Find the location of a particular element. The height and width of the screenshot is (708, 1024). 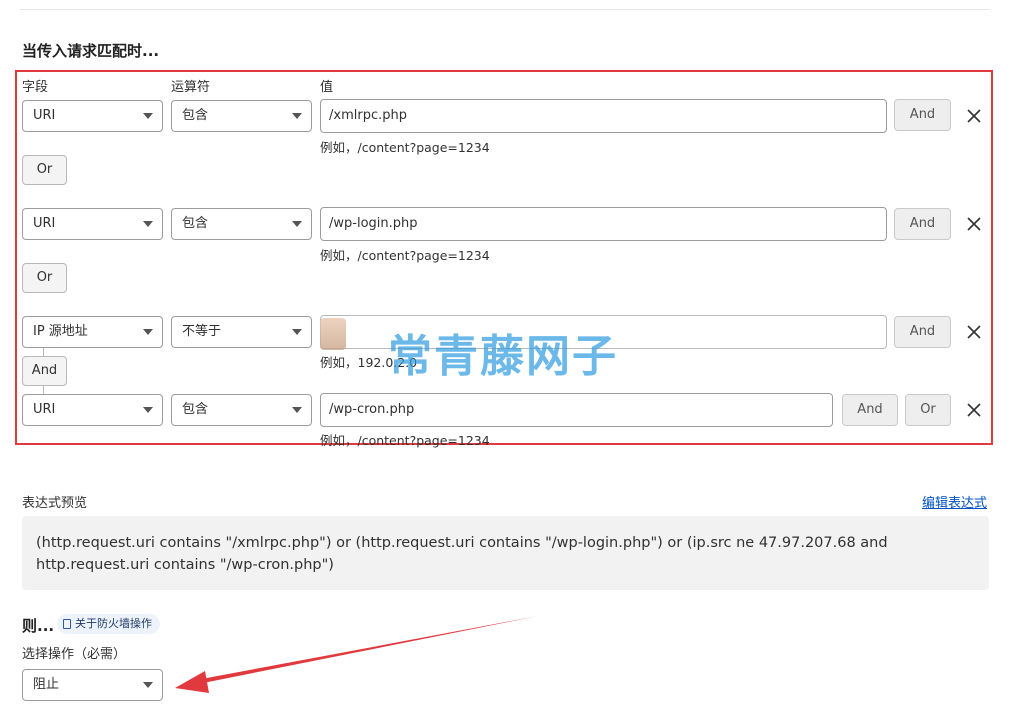

arrow-shaft is located at coordinates (367, 650).